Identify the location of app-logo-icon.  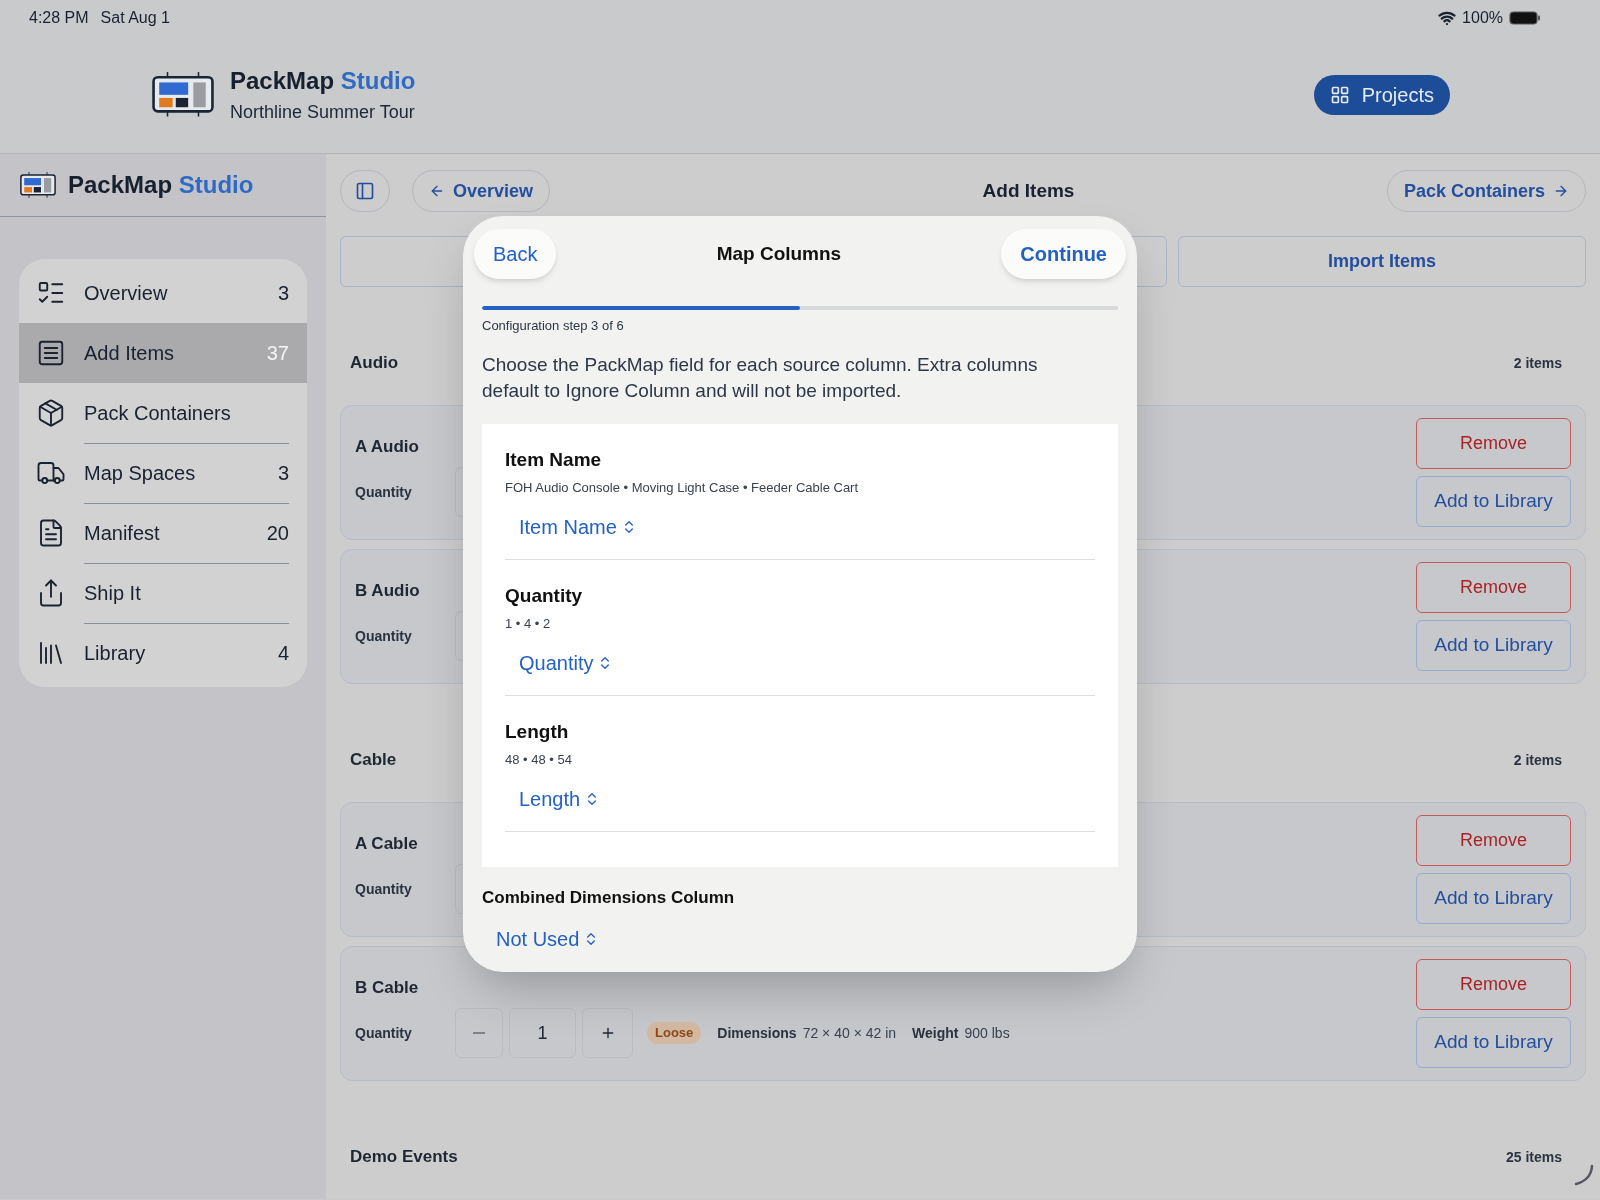
(38, 185).